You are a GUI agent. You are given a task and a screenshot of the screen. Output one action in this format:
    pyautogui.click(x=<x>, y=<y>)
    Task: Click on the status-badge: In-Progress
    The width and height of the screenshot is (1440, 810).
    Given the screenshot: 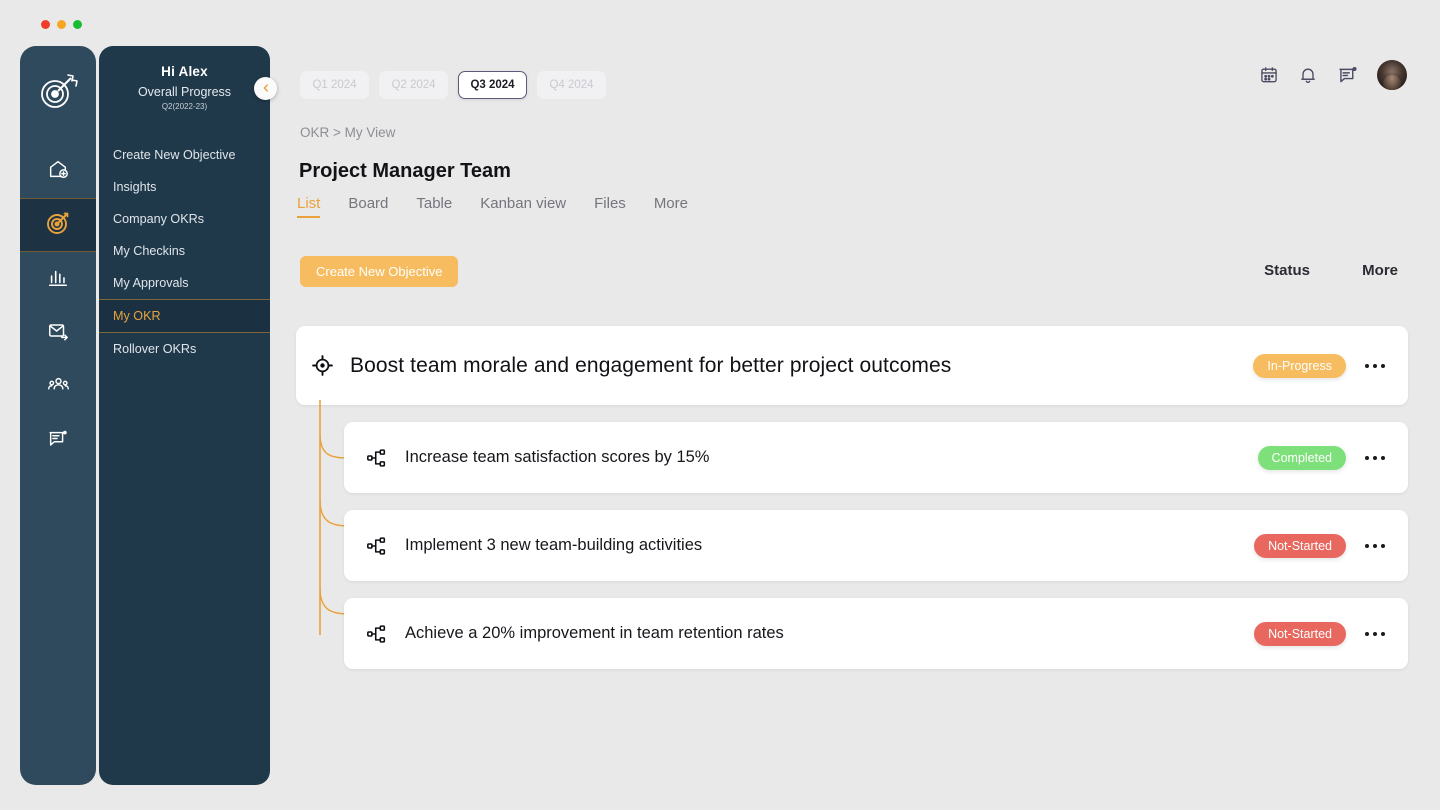 What is the action you would take?
    pyautogui.click(x=1299, y=365)
    